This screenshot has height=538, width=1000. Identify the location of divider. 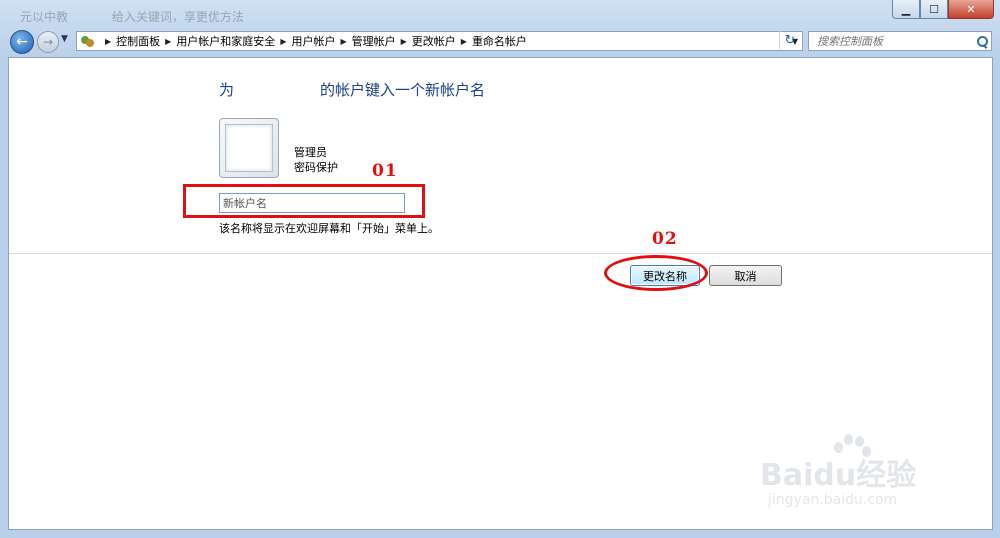
(500, 253).